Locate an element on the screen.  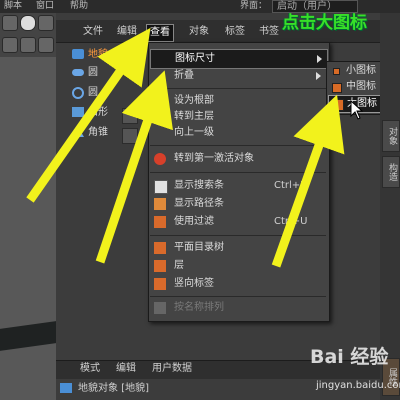
arrow-to-icon-size is located at coordinates (134, 167).